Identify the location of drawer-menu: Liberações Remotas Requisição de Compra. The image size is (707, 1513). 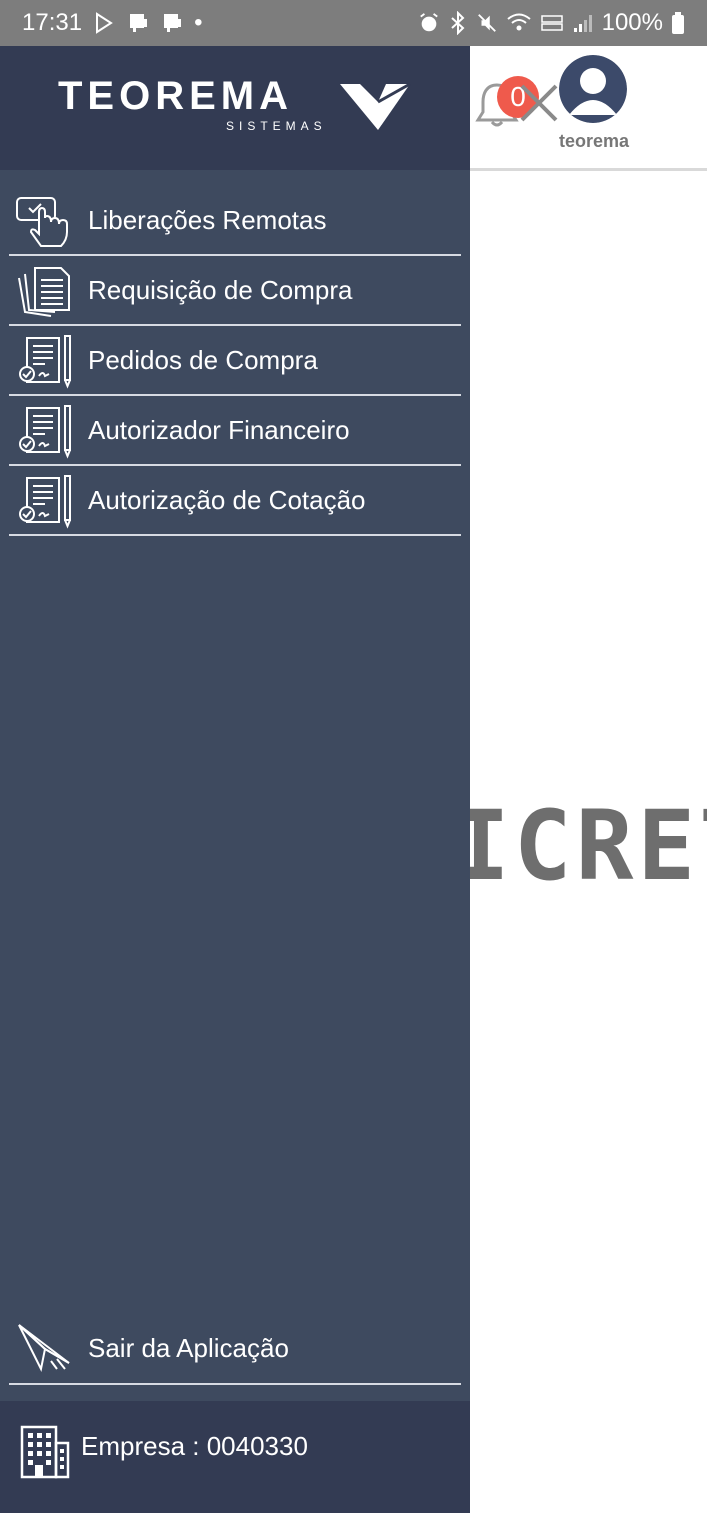
(235, 361).